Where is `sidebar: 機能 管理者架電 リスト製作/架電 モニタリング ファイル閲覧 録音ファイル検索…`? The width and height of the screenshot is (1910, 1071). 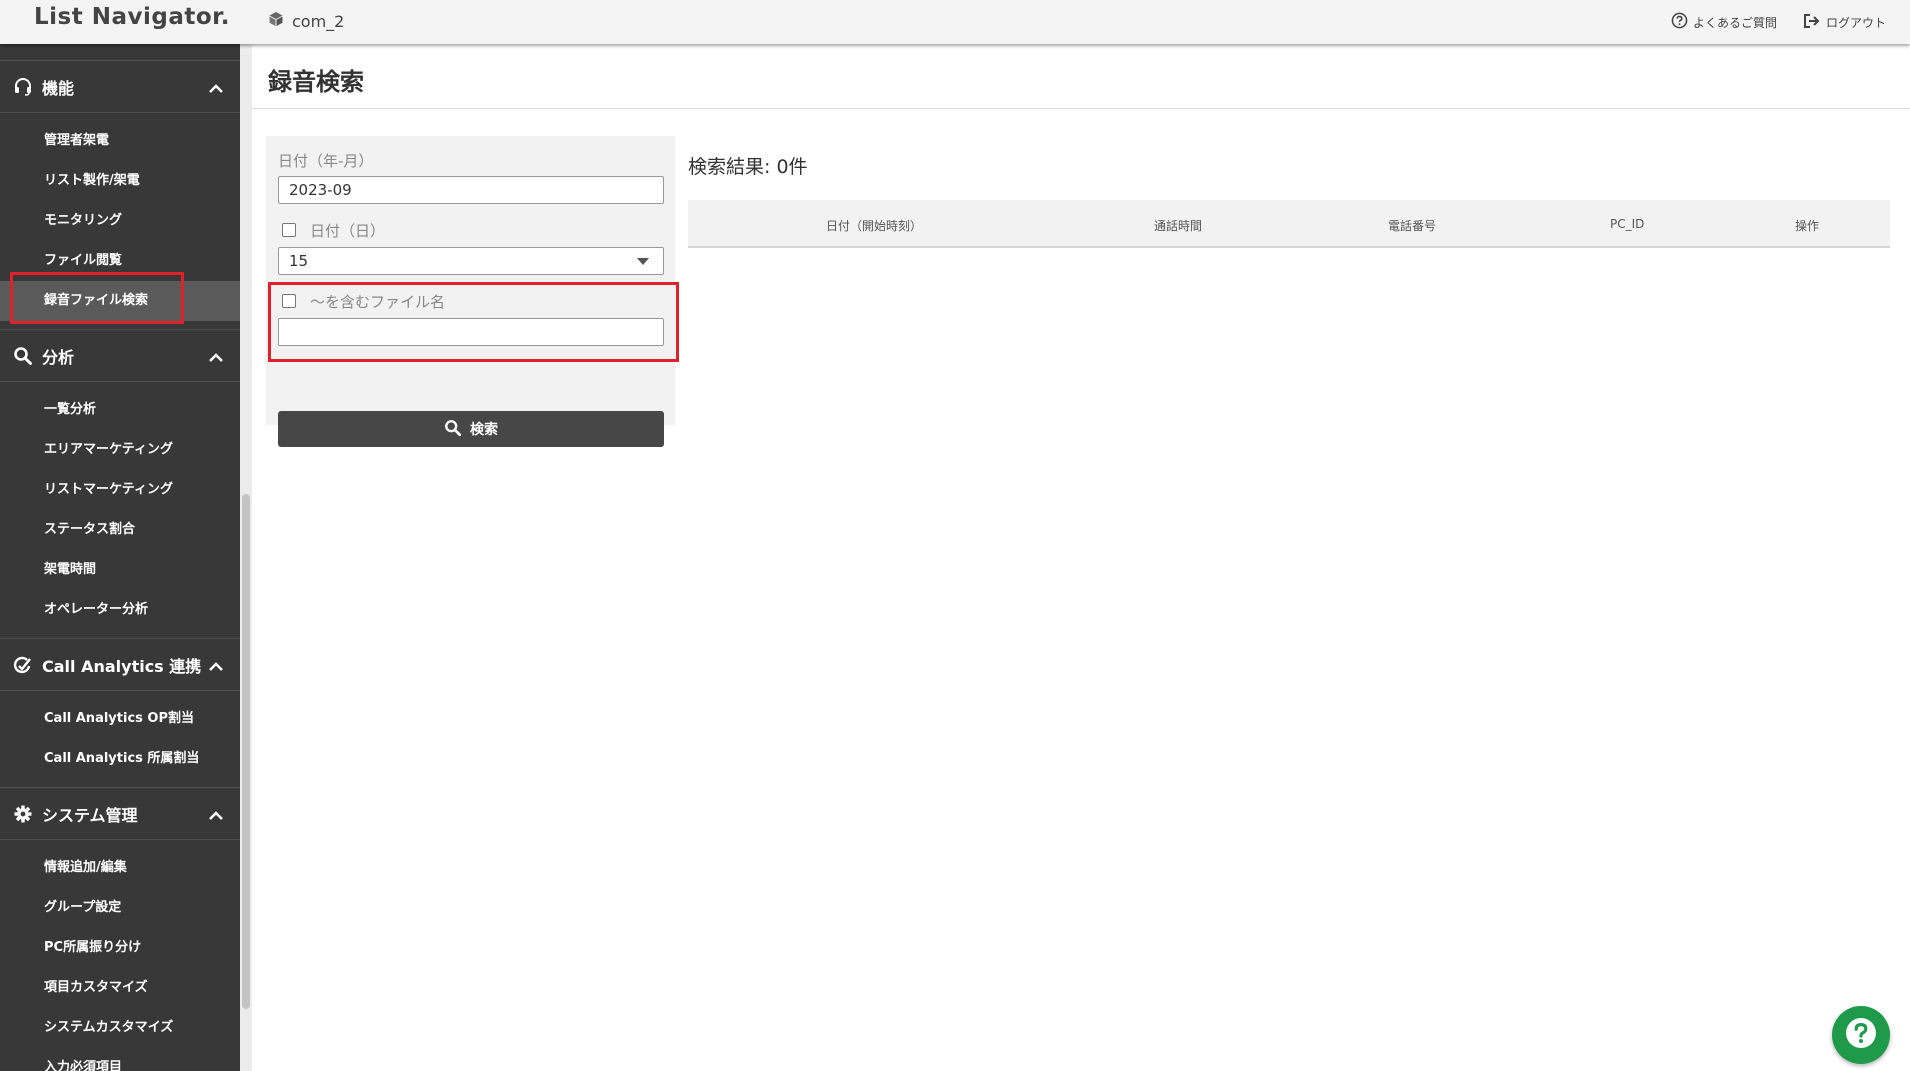 sidebar: 機能 管理者架電 リスト製作/架電 モニタリング ファイル閲覧 録音ファイル検索… is located at coordinates (120, 557).